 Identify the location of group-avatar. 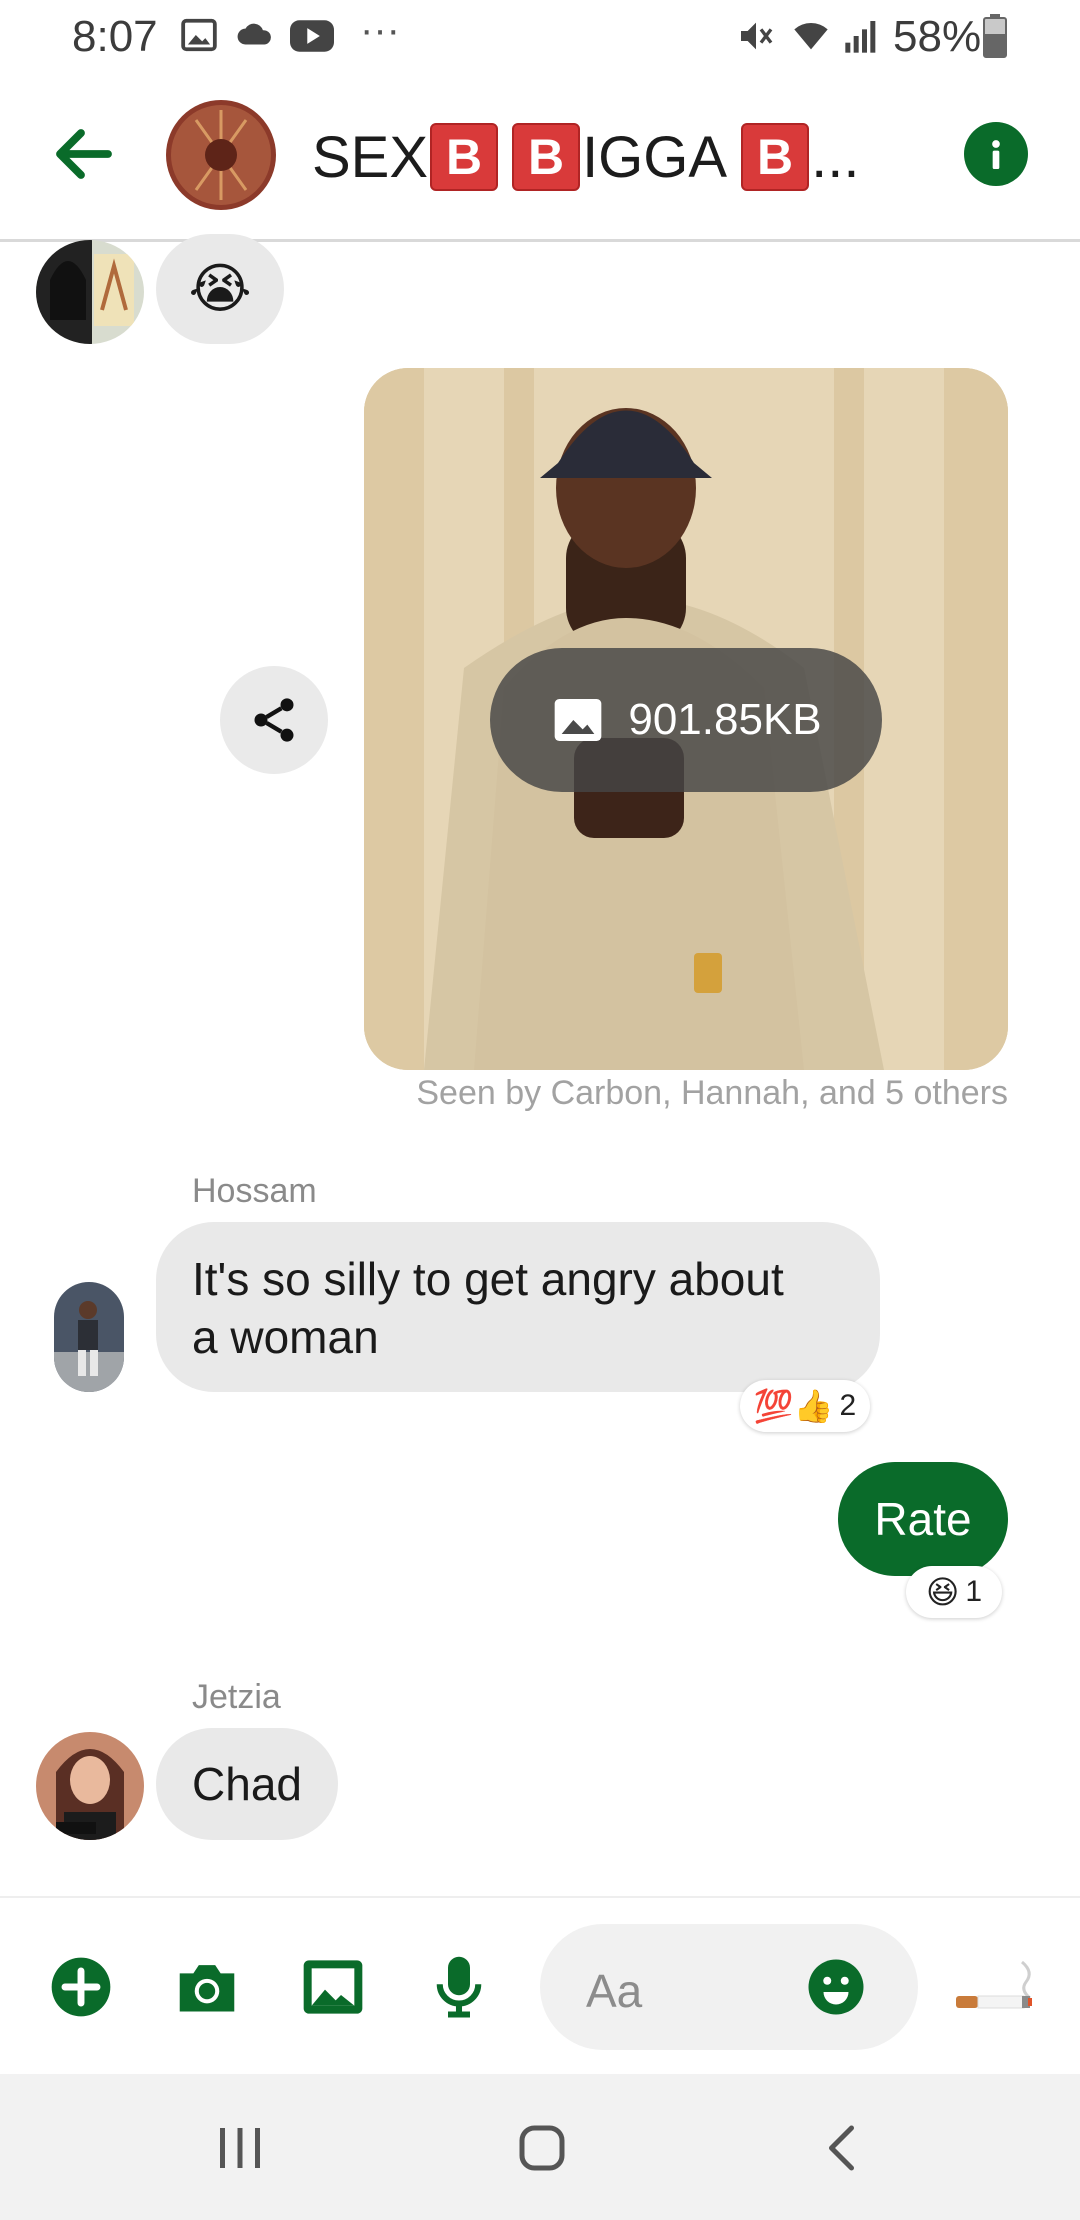
(221, 155).